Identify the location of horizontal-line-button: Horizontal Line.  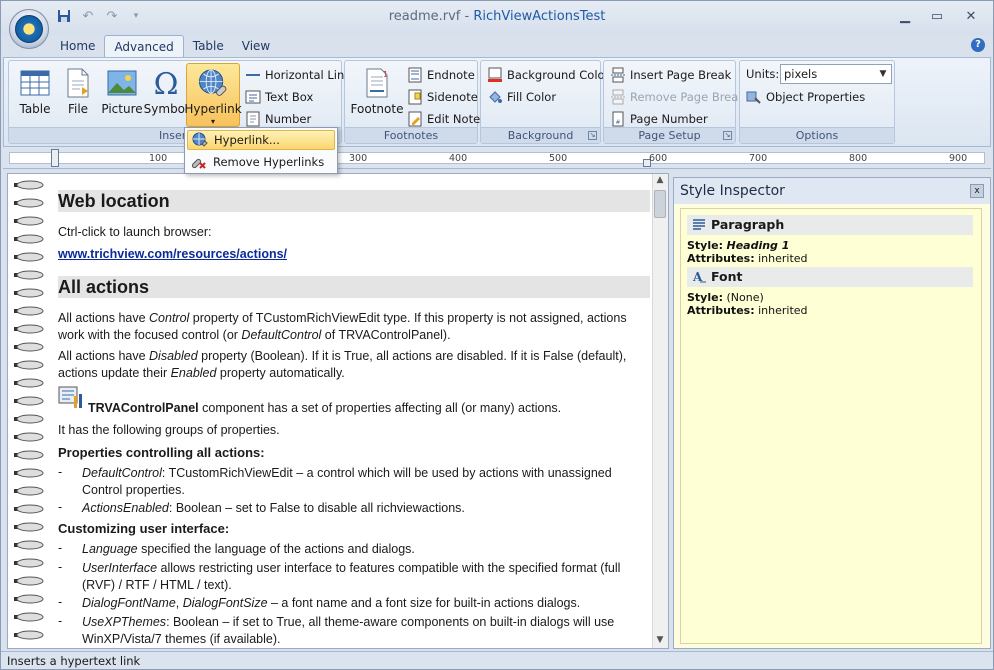
(298, 75).